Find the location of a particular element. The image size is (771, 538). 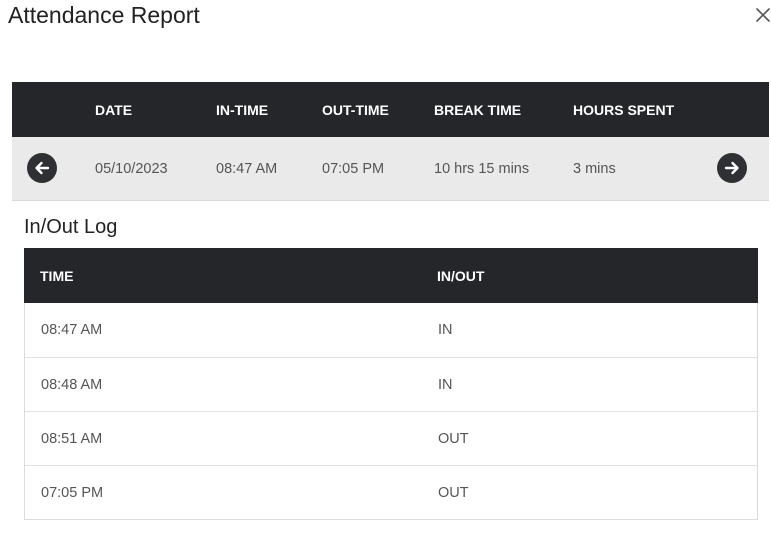

column-header-in-out: IN/OUT is located at coordinates (461, 275).